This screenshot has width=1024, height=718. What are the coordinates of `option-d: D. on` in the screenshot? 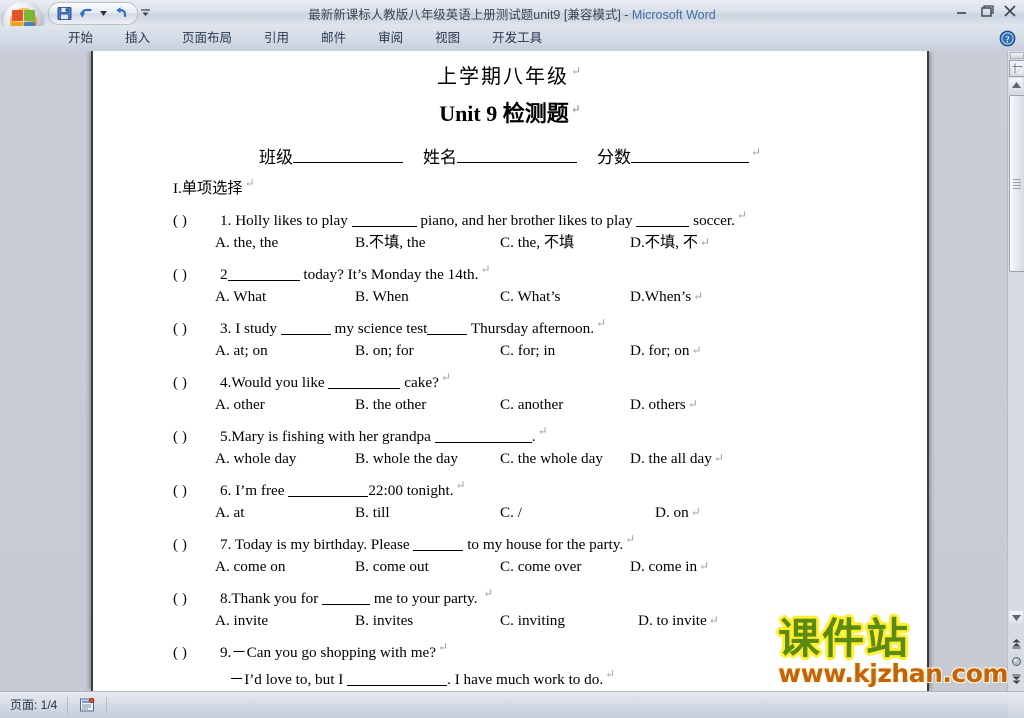 It's located at (672, 513).